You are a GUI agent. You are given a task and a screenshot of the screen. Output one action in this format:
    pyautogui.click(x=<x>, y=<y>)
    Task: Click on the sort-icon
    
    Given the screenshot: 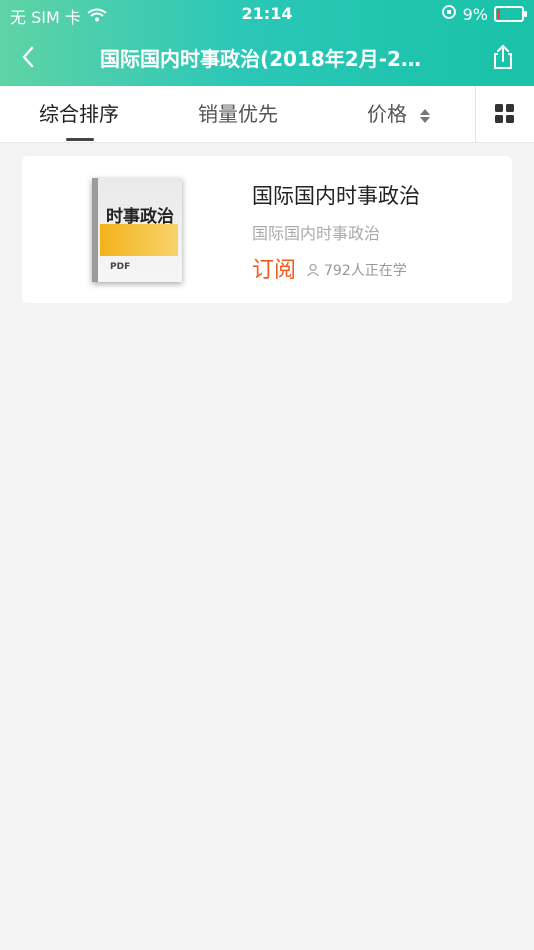 What is the action you would take?
    pyautogui.click(x=425, y=115)
    